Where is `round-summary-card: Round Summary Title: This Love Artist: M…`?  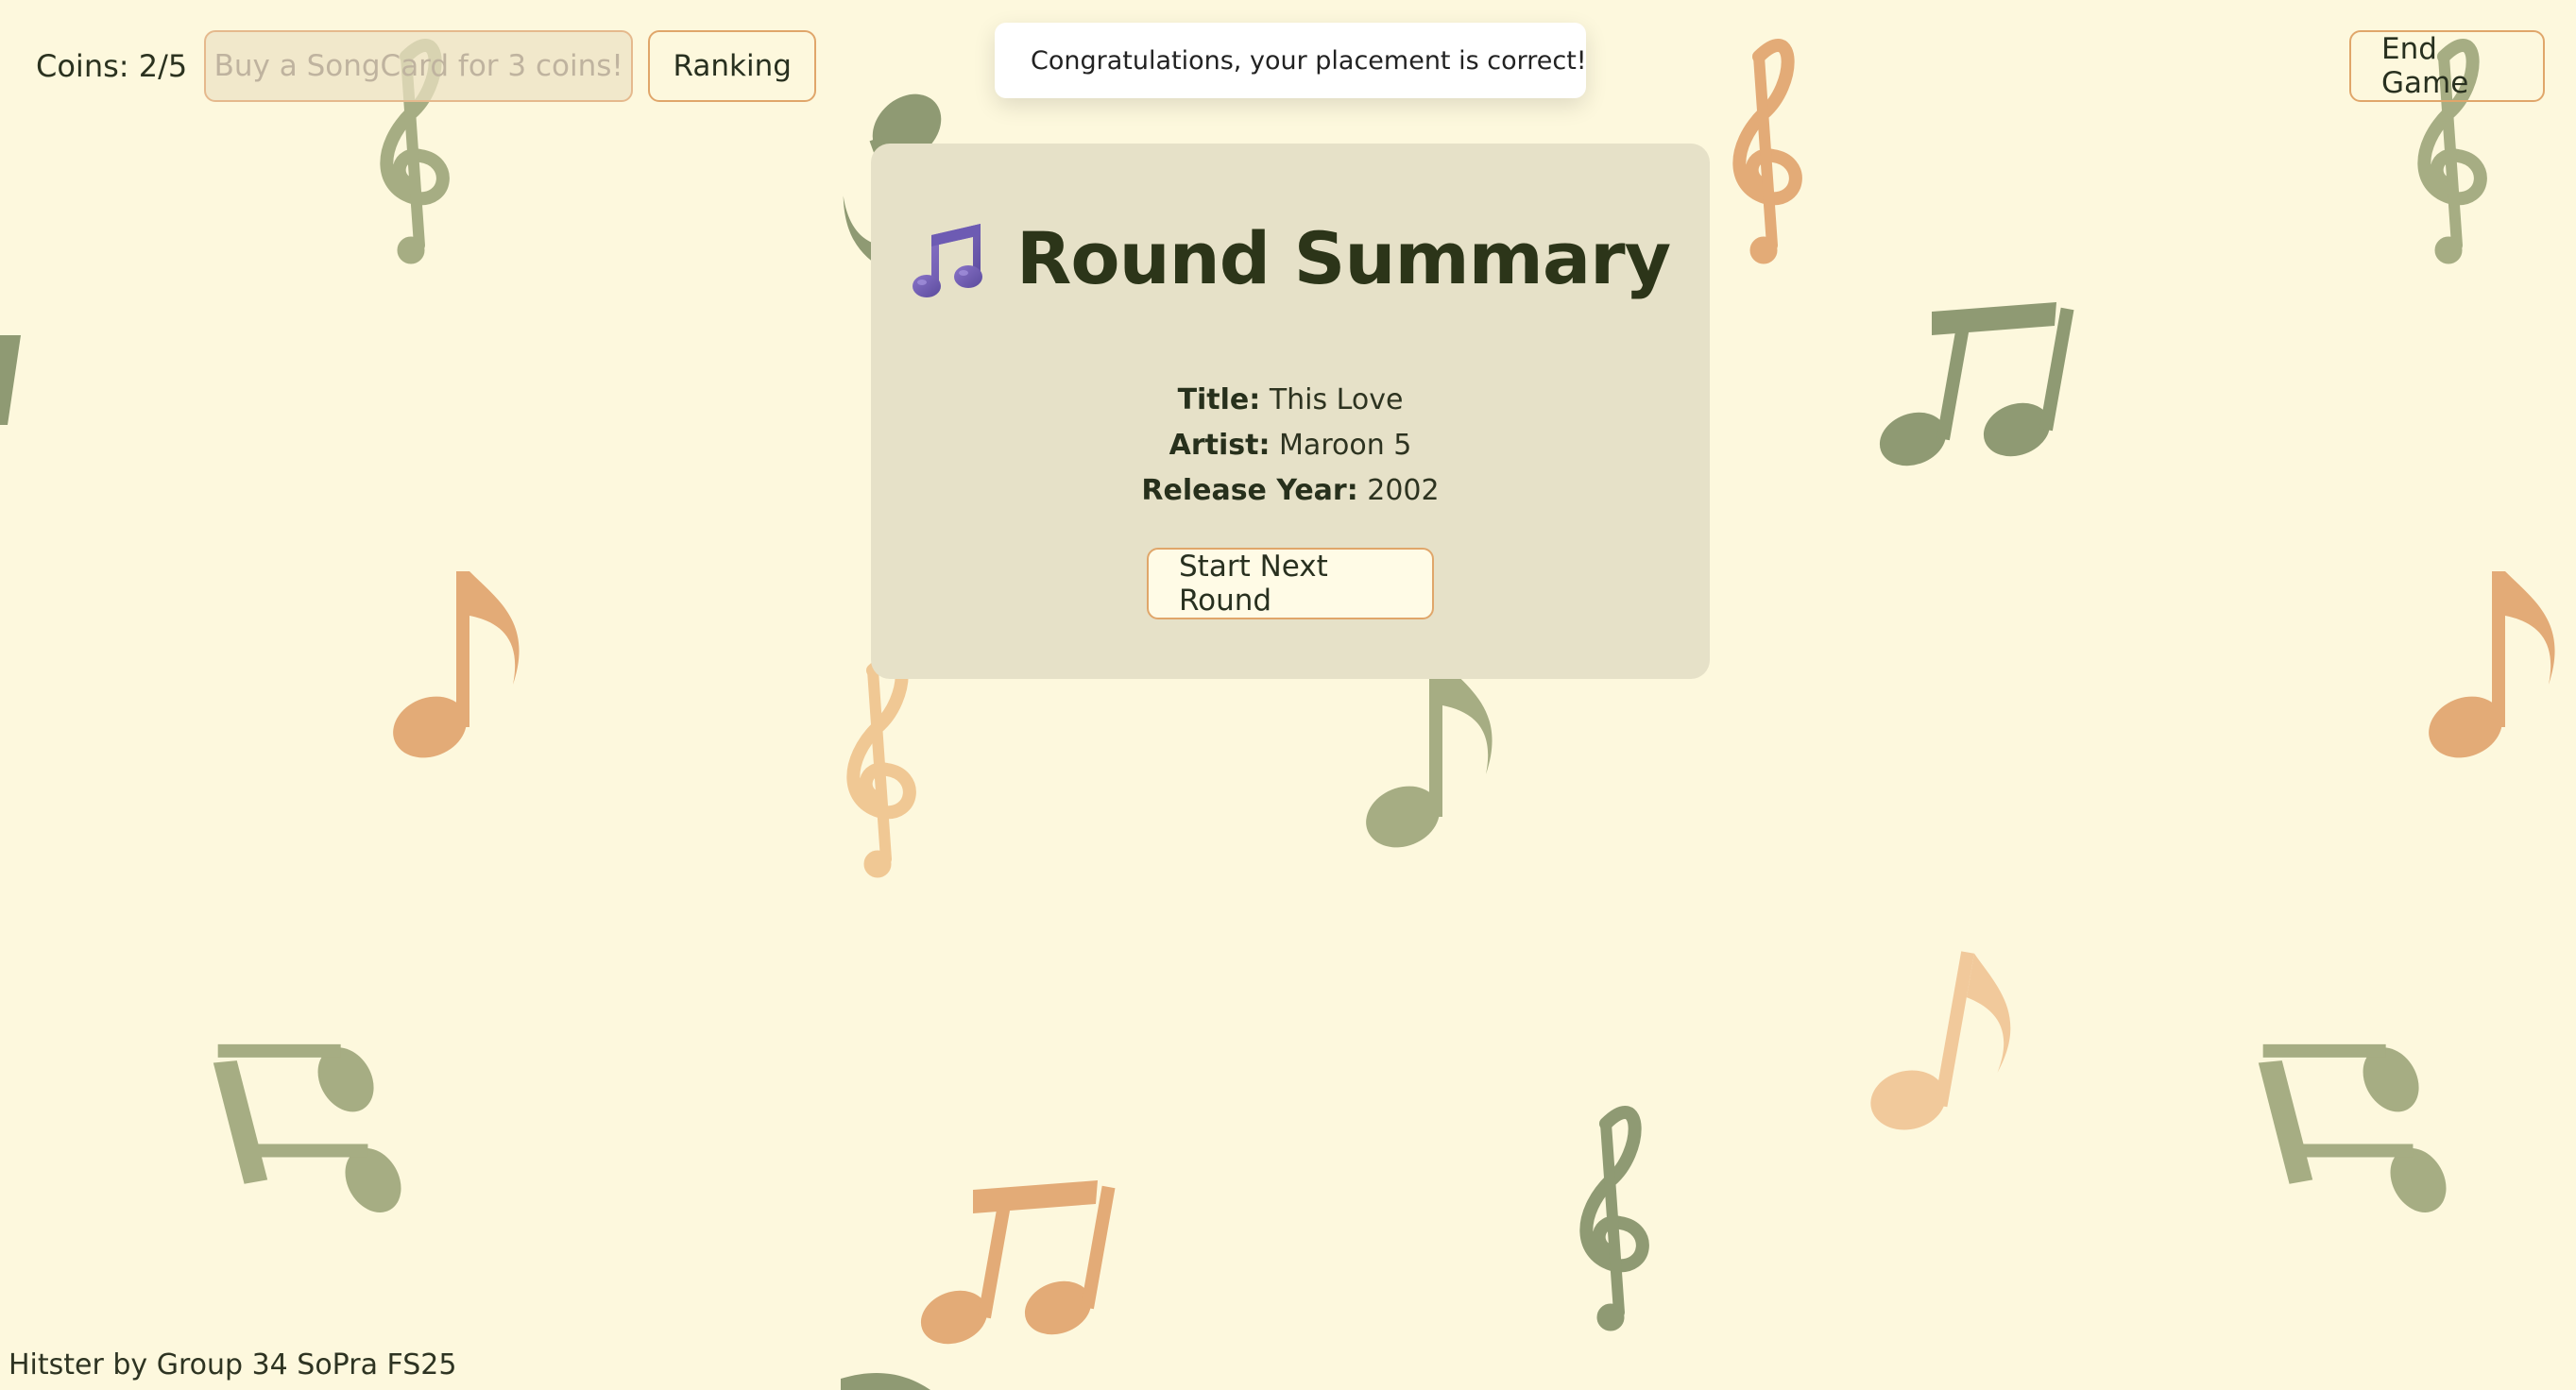
round-summary-card: Round Summary Title: This Love Artist: M… is located at coordinates (1290, 411).